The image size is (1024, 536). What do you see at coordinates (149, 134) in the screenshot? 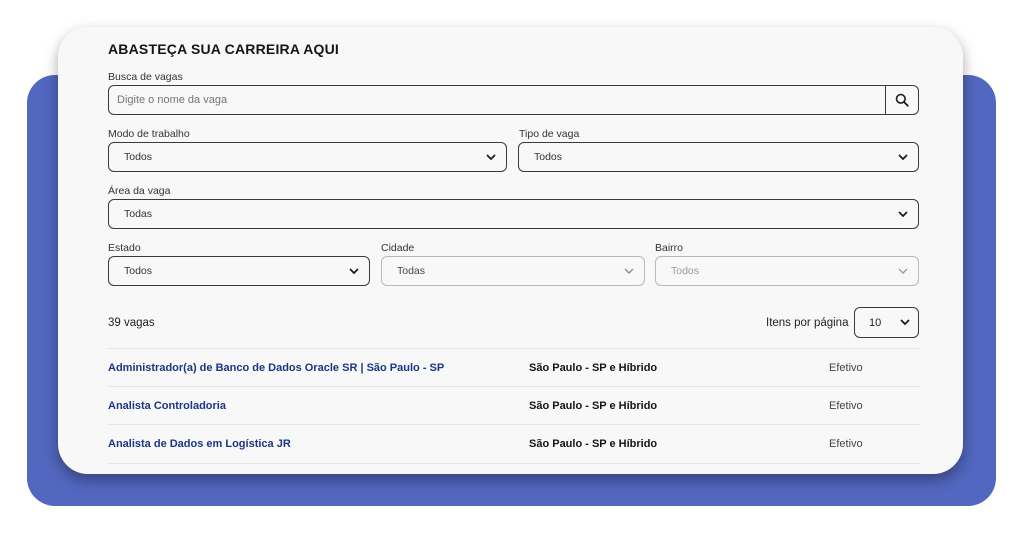
I see `work-mode-label: Modo de trabalho` at bounding box center [149, 134].